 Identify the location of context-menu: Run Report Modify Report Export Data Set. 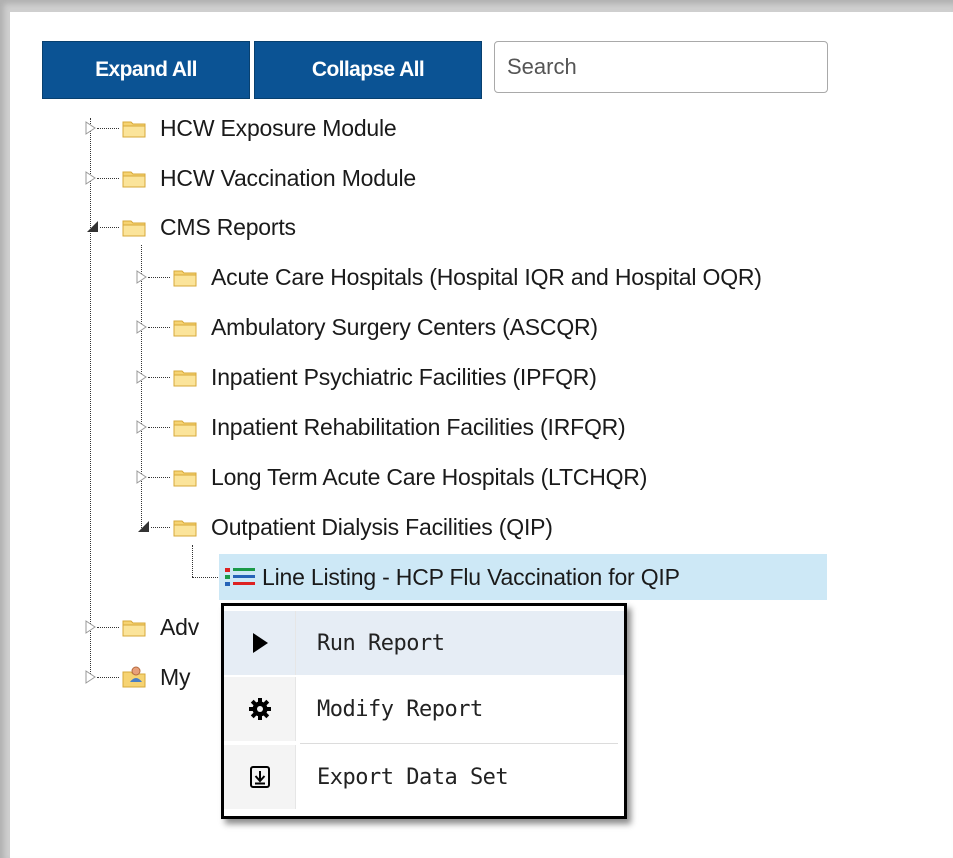
(424, 711).